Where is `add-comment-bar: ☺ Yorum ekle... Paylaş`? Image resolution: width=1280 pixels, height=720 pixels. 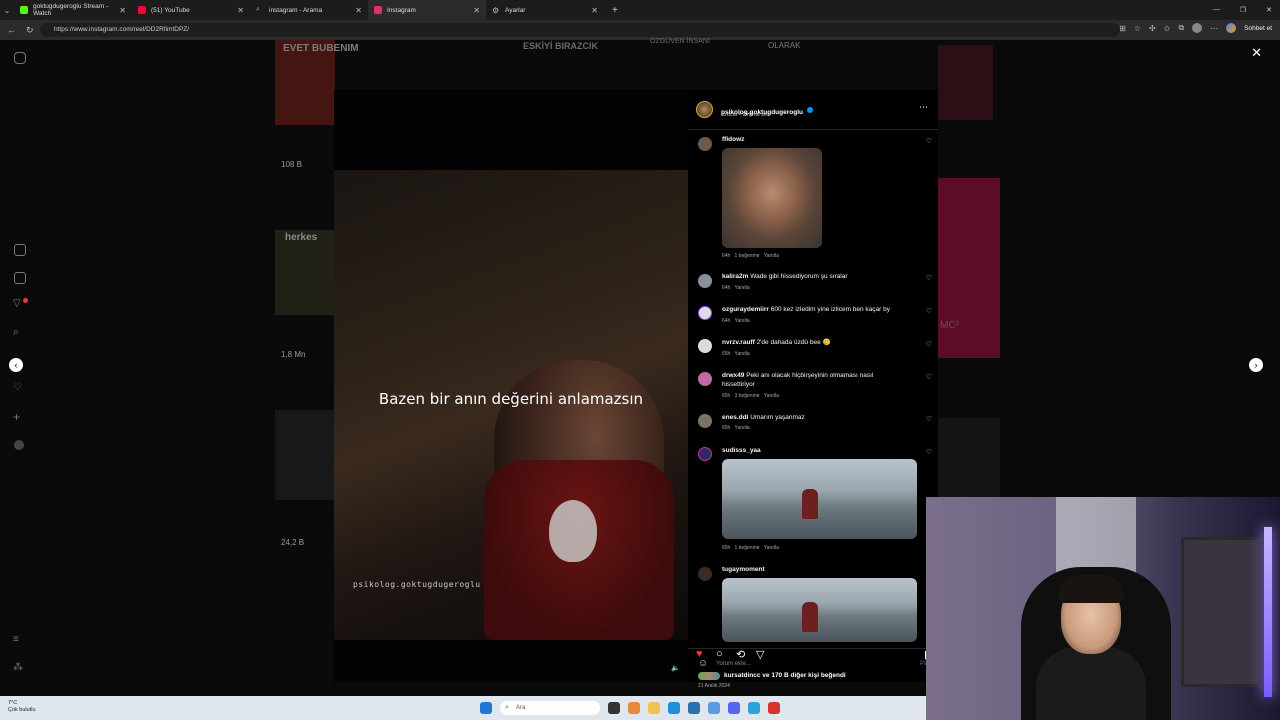
add-comment-bar: ☺ Yorum ekle... Paylaş is located at coordinates (813, 665).